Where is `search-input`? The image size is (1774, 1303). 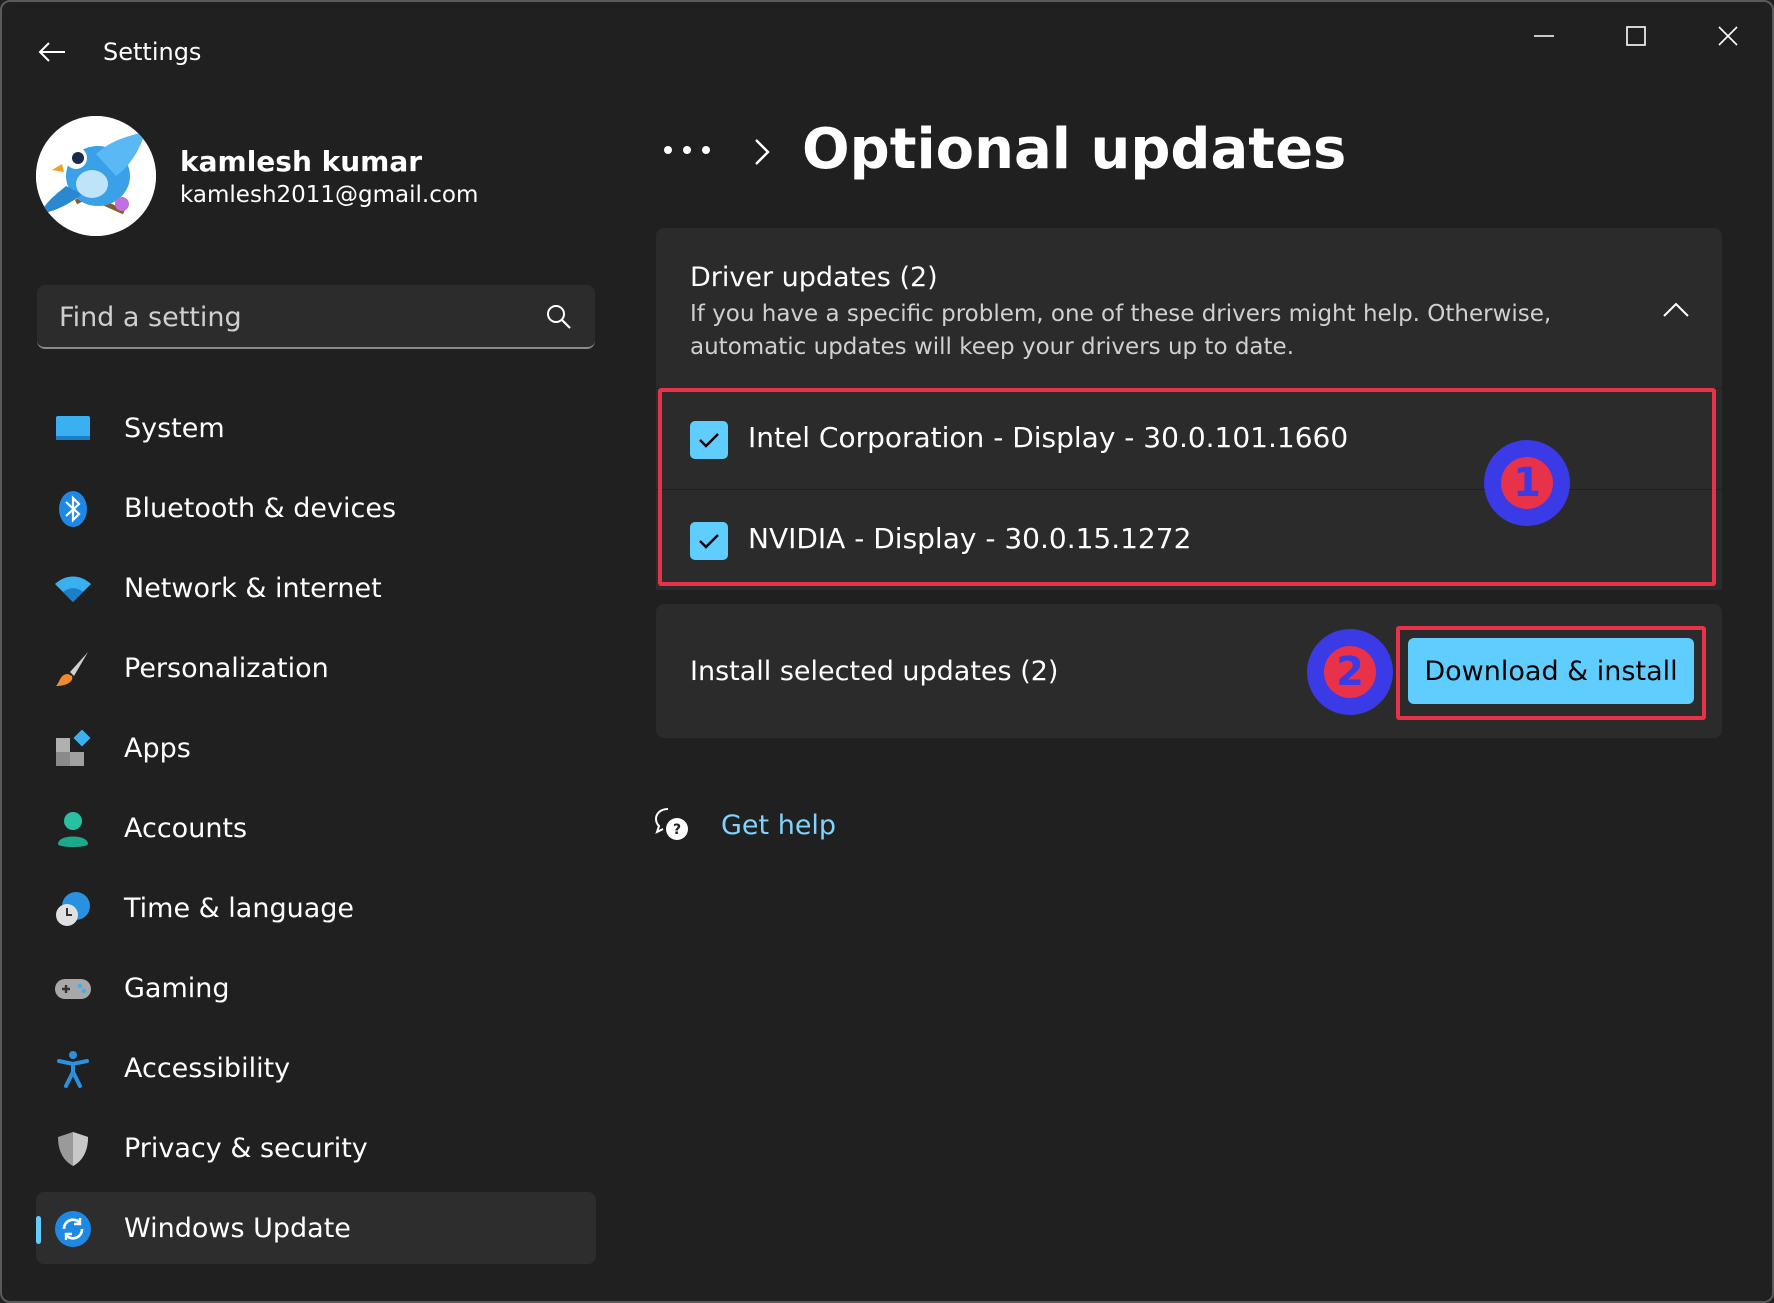
search-input is located at coordinates (299, 317).